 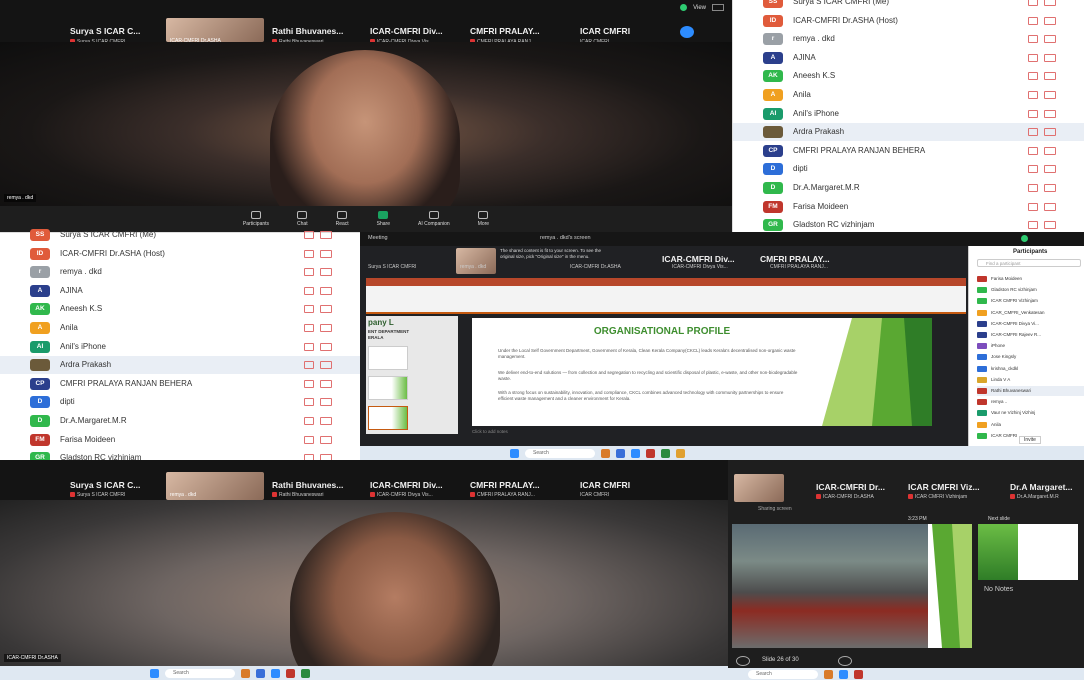 I want to click on participant-row: Ardra Prakash, so click(x=180, y=365).